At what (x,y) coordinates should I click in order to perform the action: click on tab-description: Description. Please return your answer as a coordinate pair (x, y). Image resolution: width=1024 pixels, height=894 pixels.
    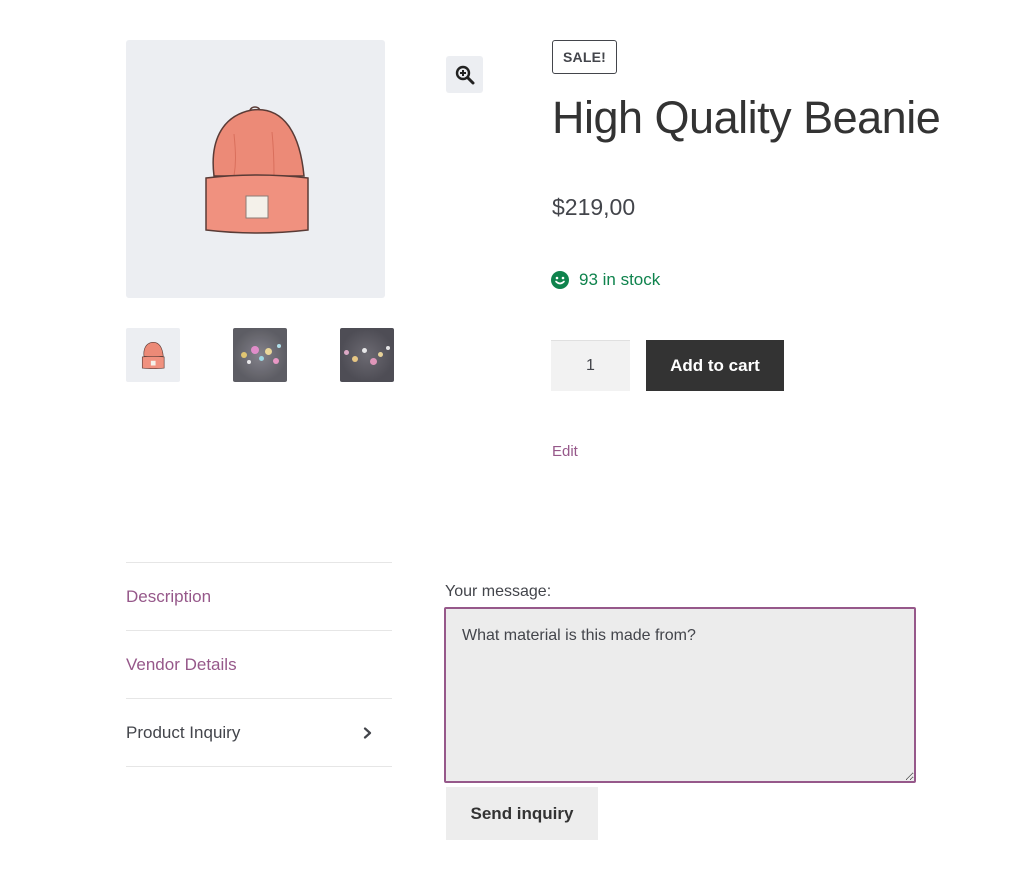
    Looking at the image, I should click on (259, 597).